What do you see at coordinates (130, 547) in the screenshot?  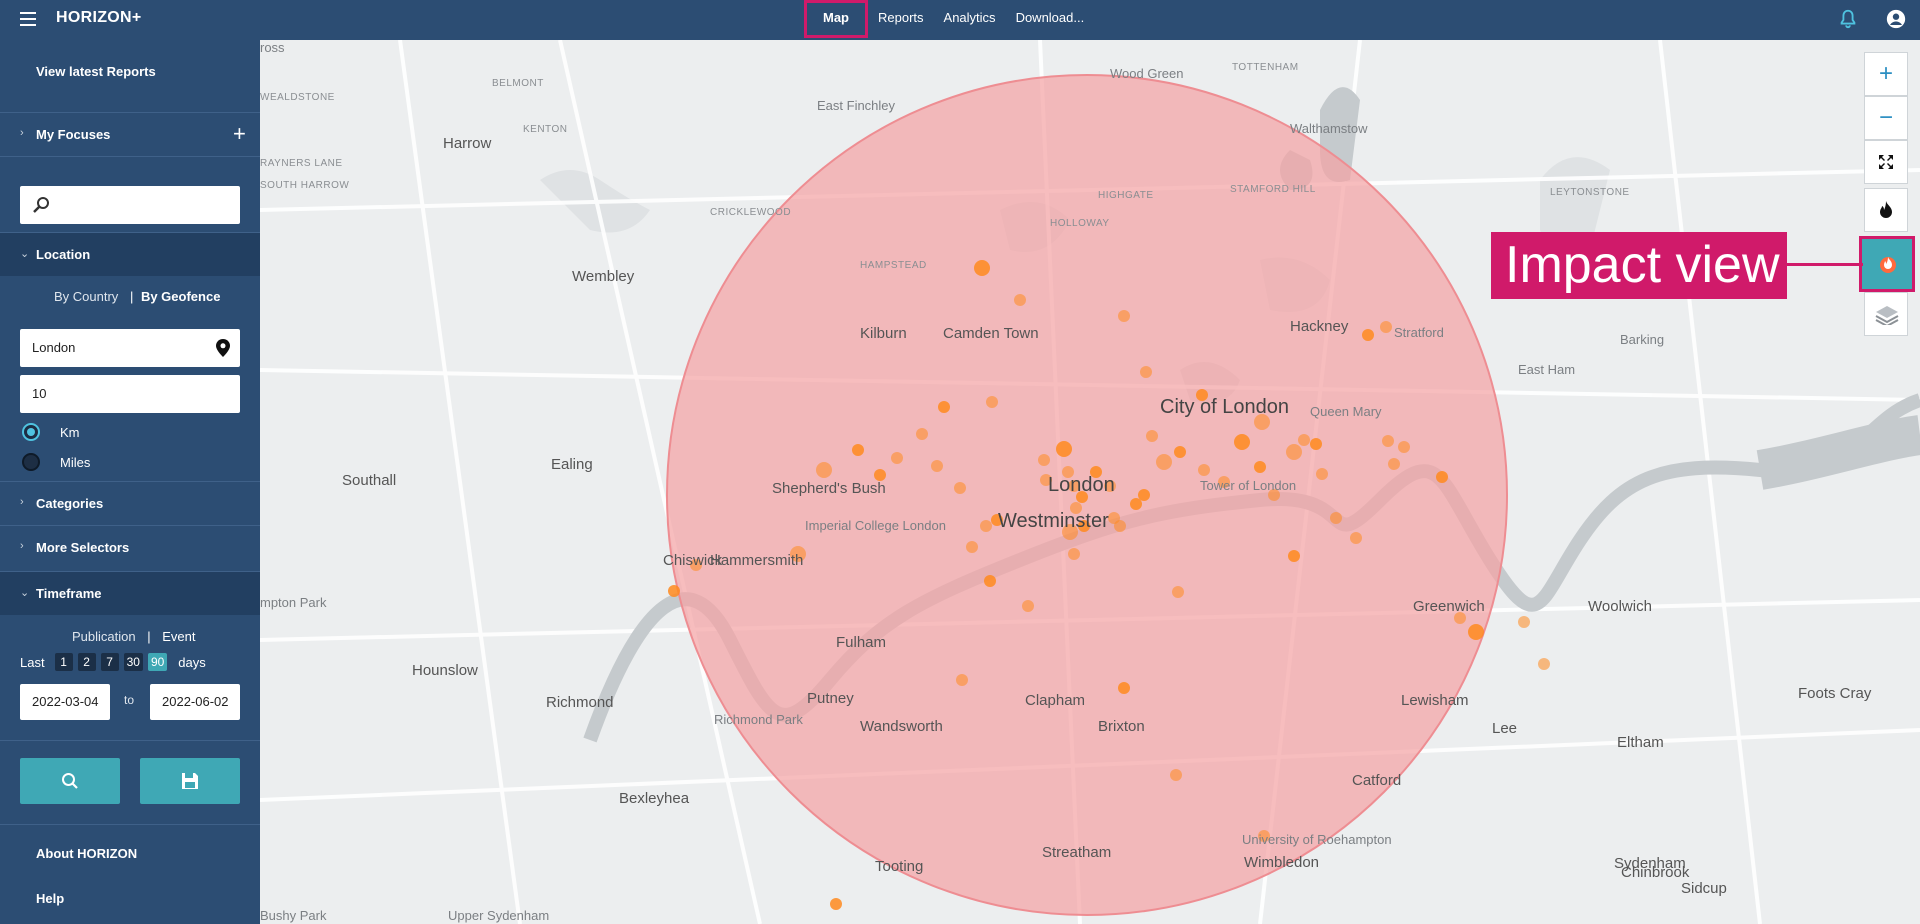 I see `more-selectors-section: › More Selectors` at bounding box center [130, 547].